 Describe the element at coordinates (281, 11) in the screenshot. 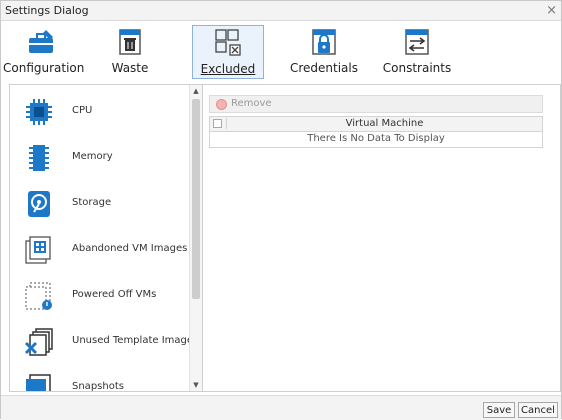

I see `title-bar: Settings Dialog ×` at that location.